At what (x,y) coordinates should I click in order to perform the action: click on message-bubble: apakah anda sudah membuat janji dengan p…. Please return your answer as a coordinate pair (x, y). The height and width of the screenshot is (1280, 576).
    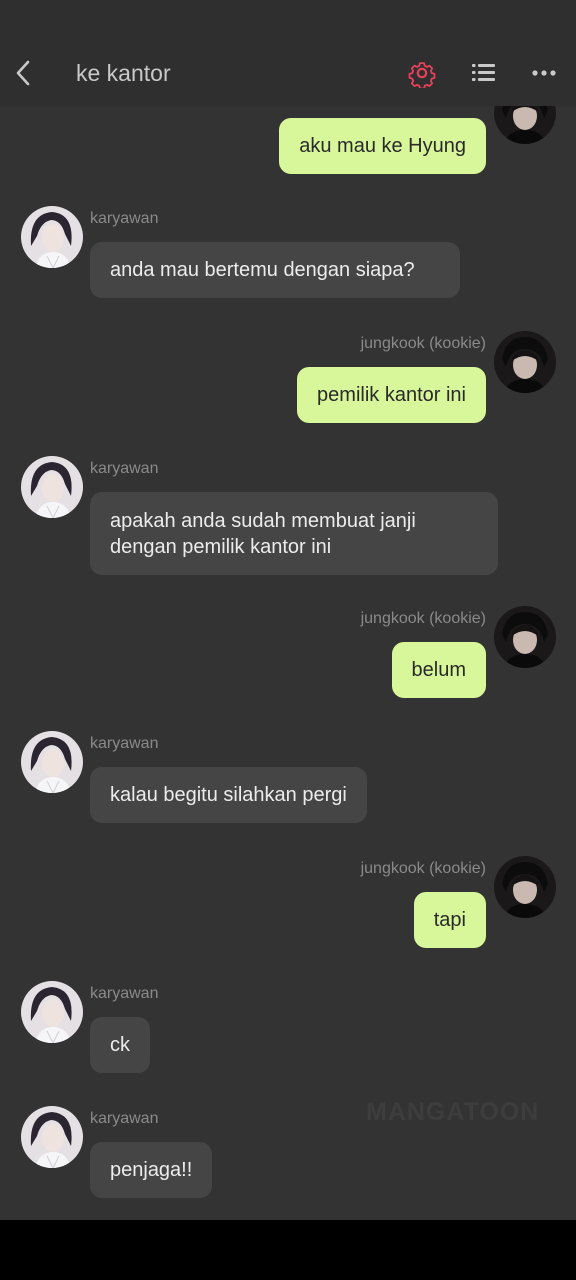
    Looking at the image, I should click on (294, 533).